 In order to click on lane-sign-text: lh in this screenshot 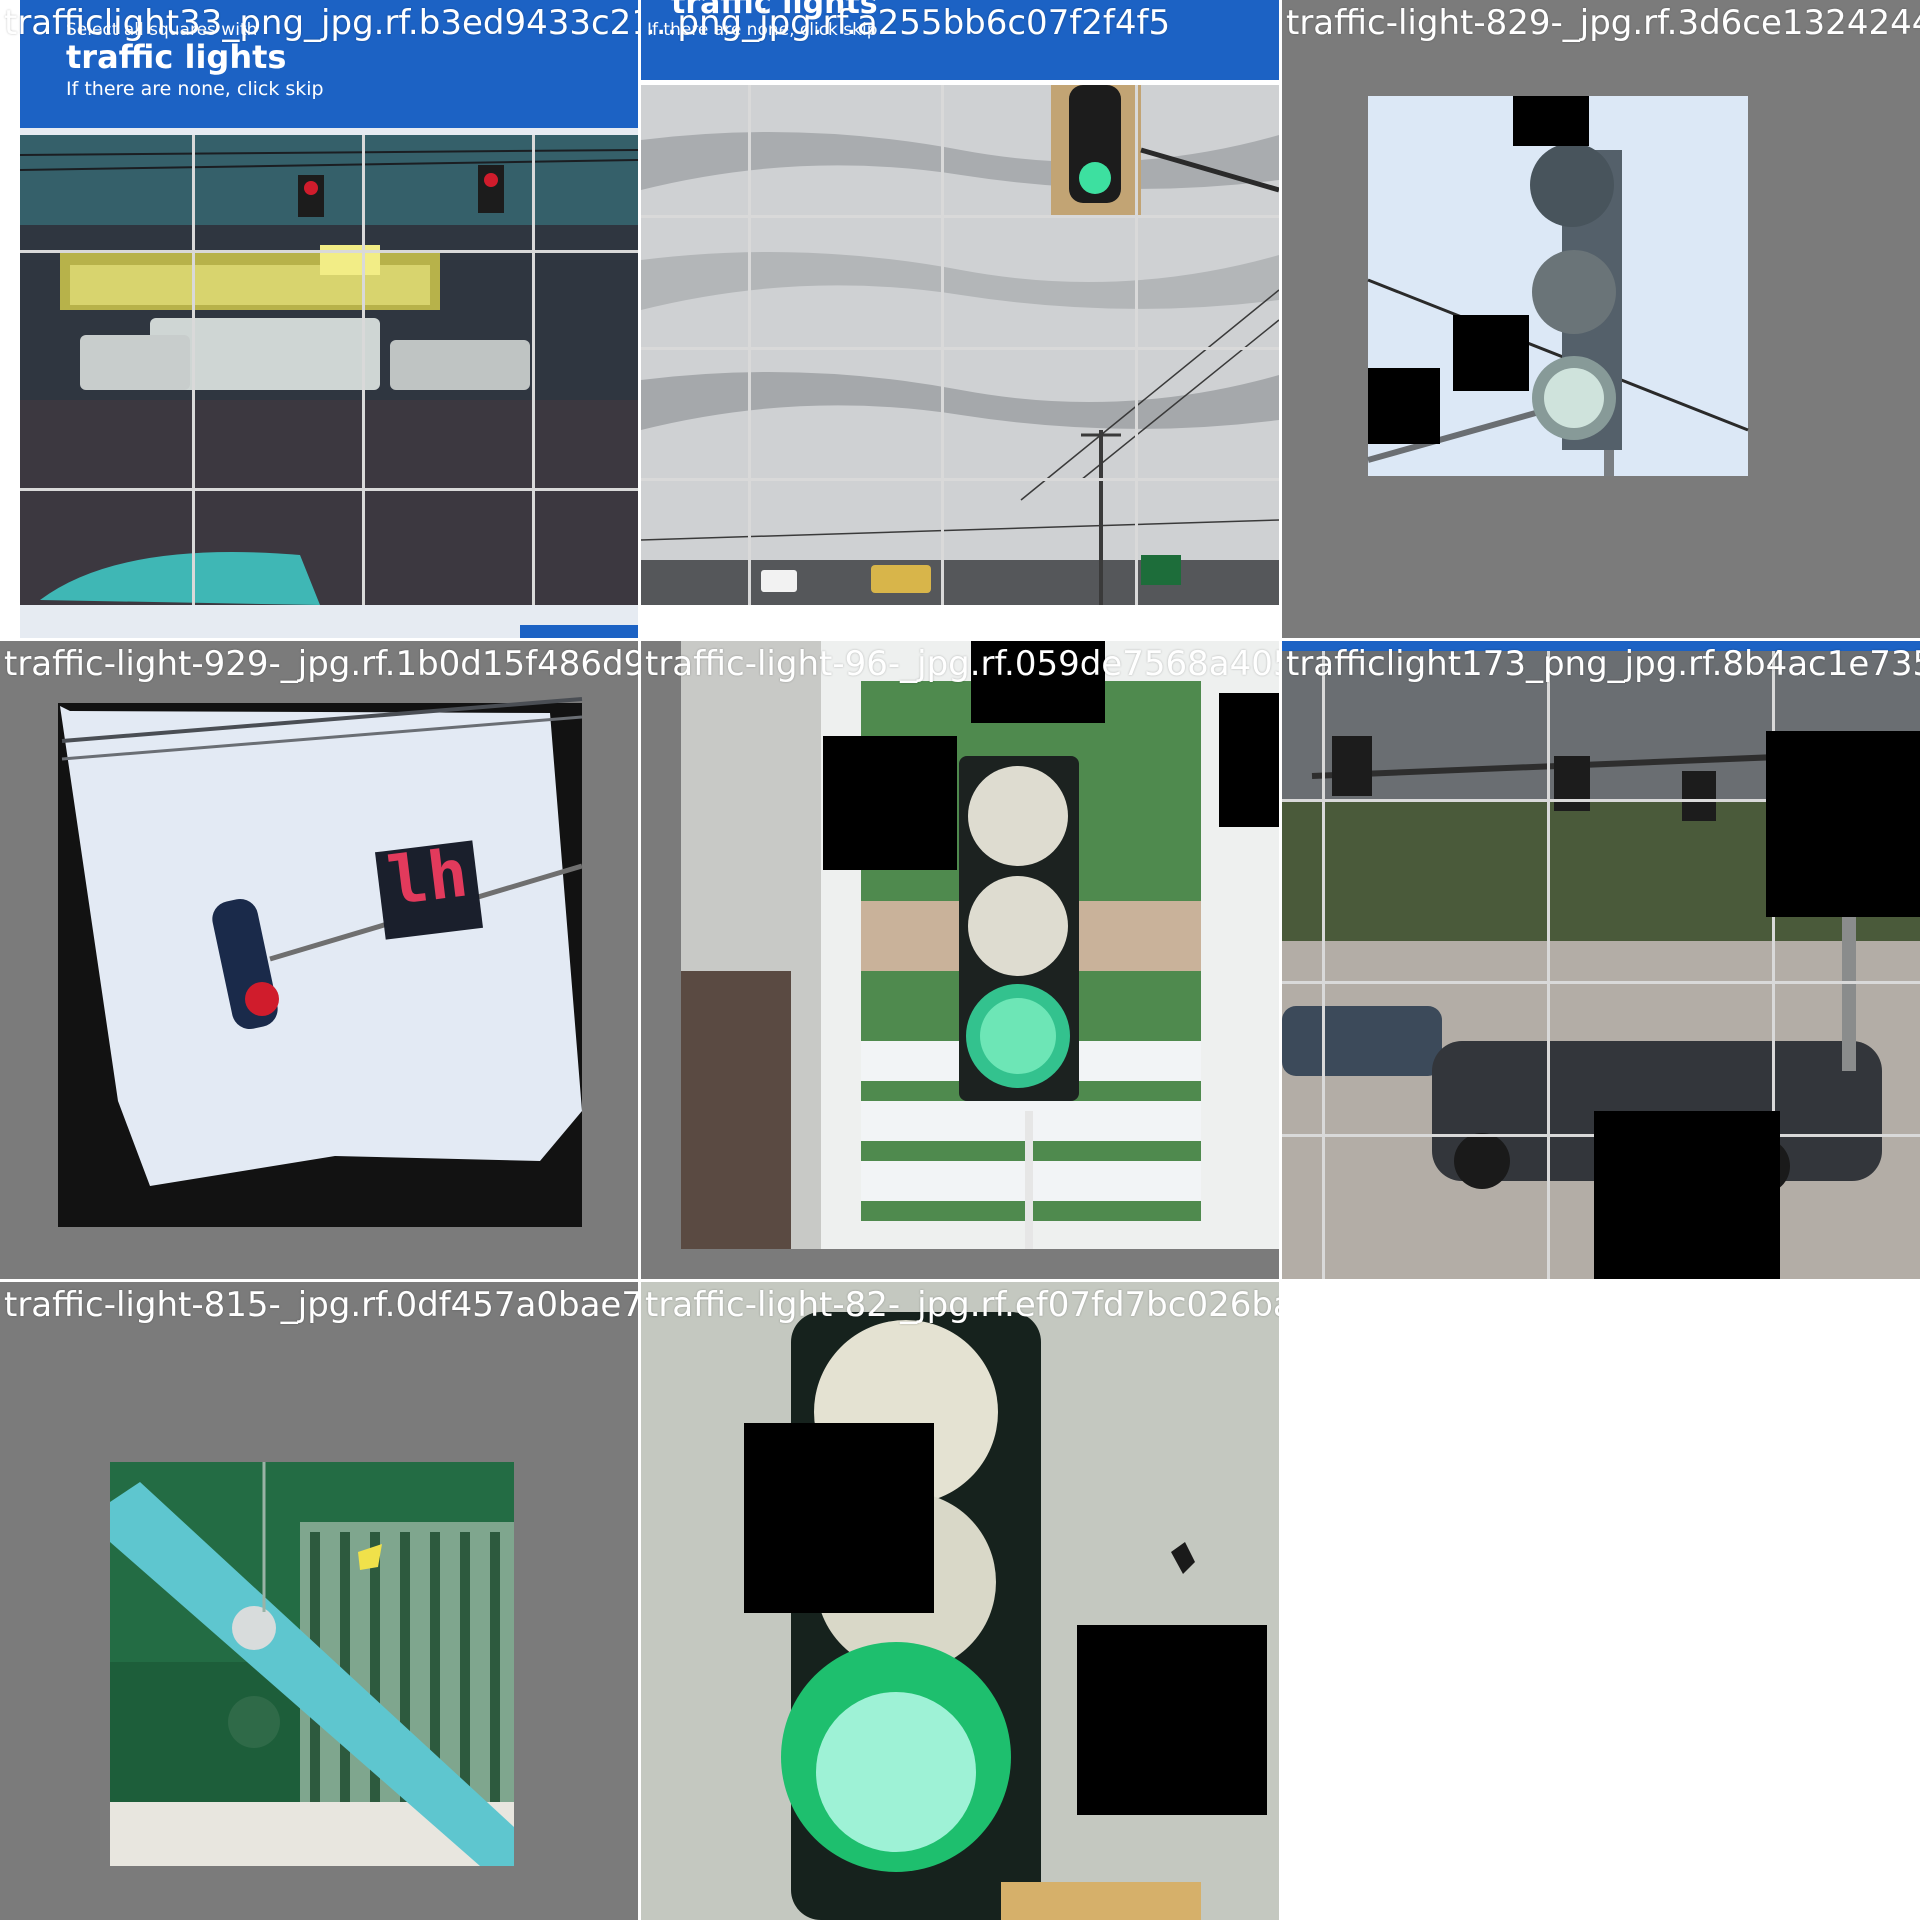, I will do `click(427, 877)`.